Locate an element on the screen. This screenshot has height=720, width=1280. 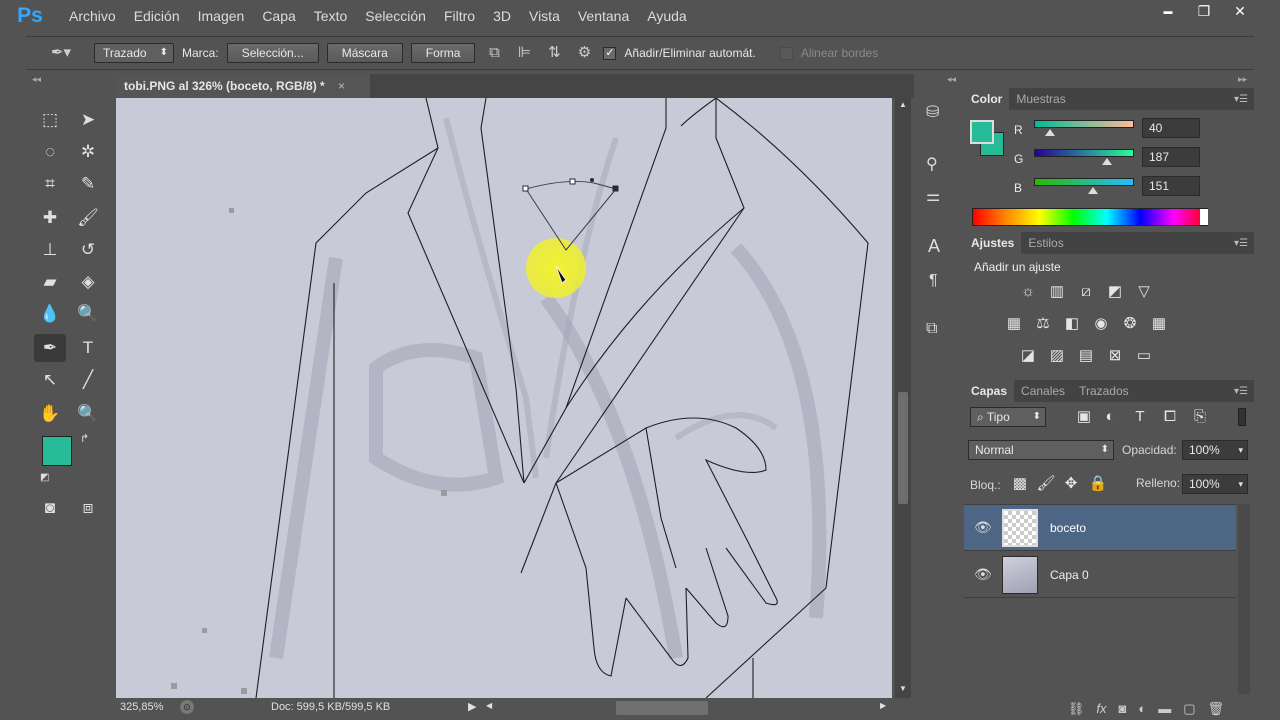
pen-tool-preset-icon: ✒▾ is located at coordinates (61, 53).